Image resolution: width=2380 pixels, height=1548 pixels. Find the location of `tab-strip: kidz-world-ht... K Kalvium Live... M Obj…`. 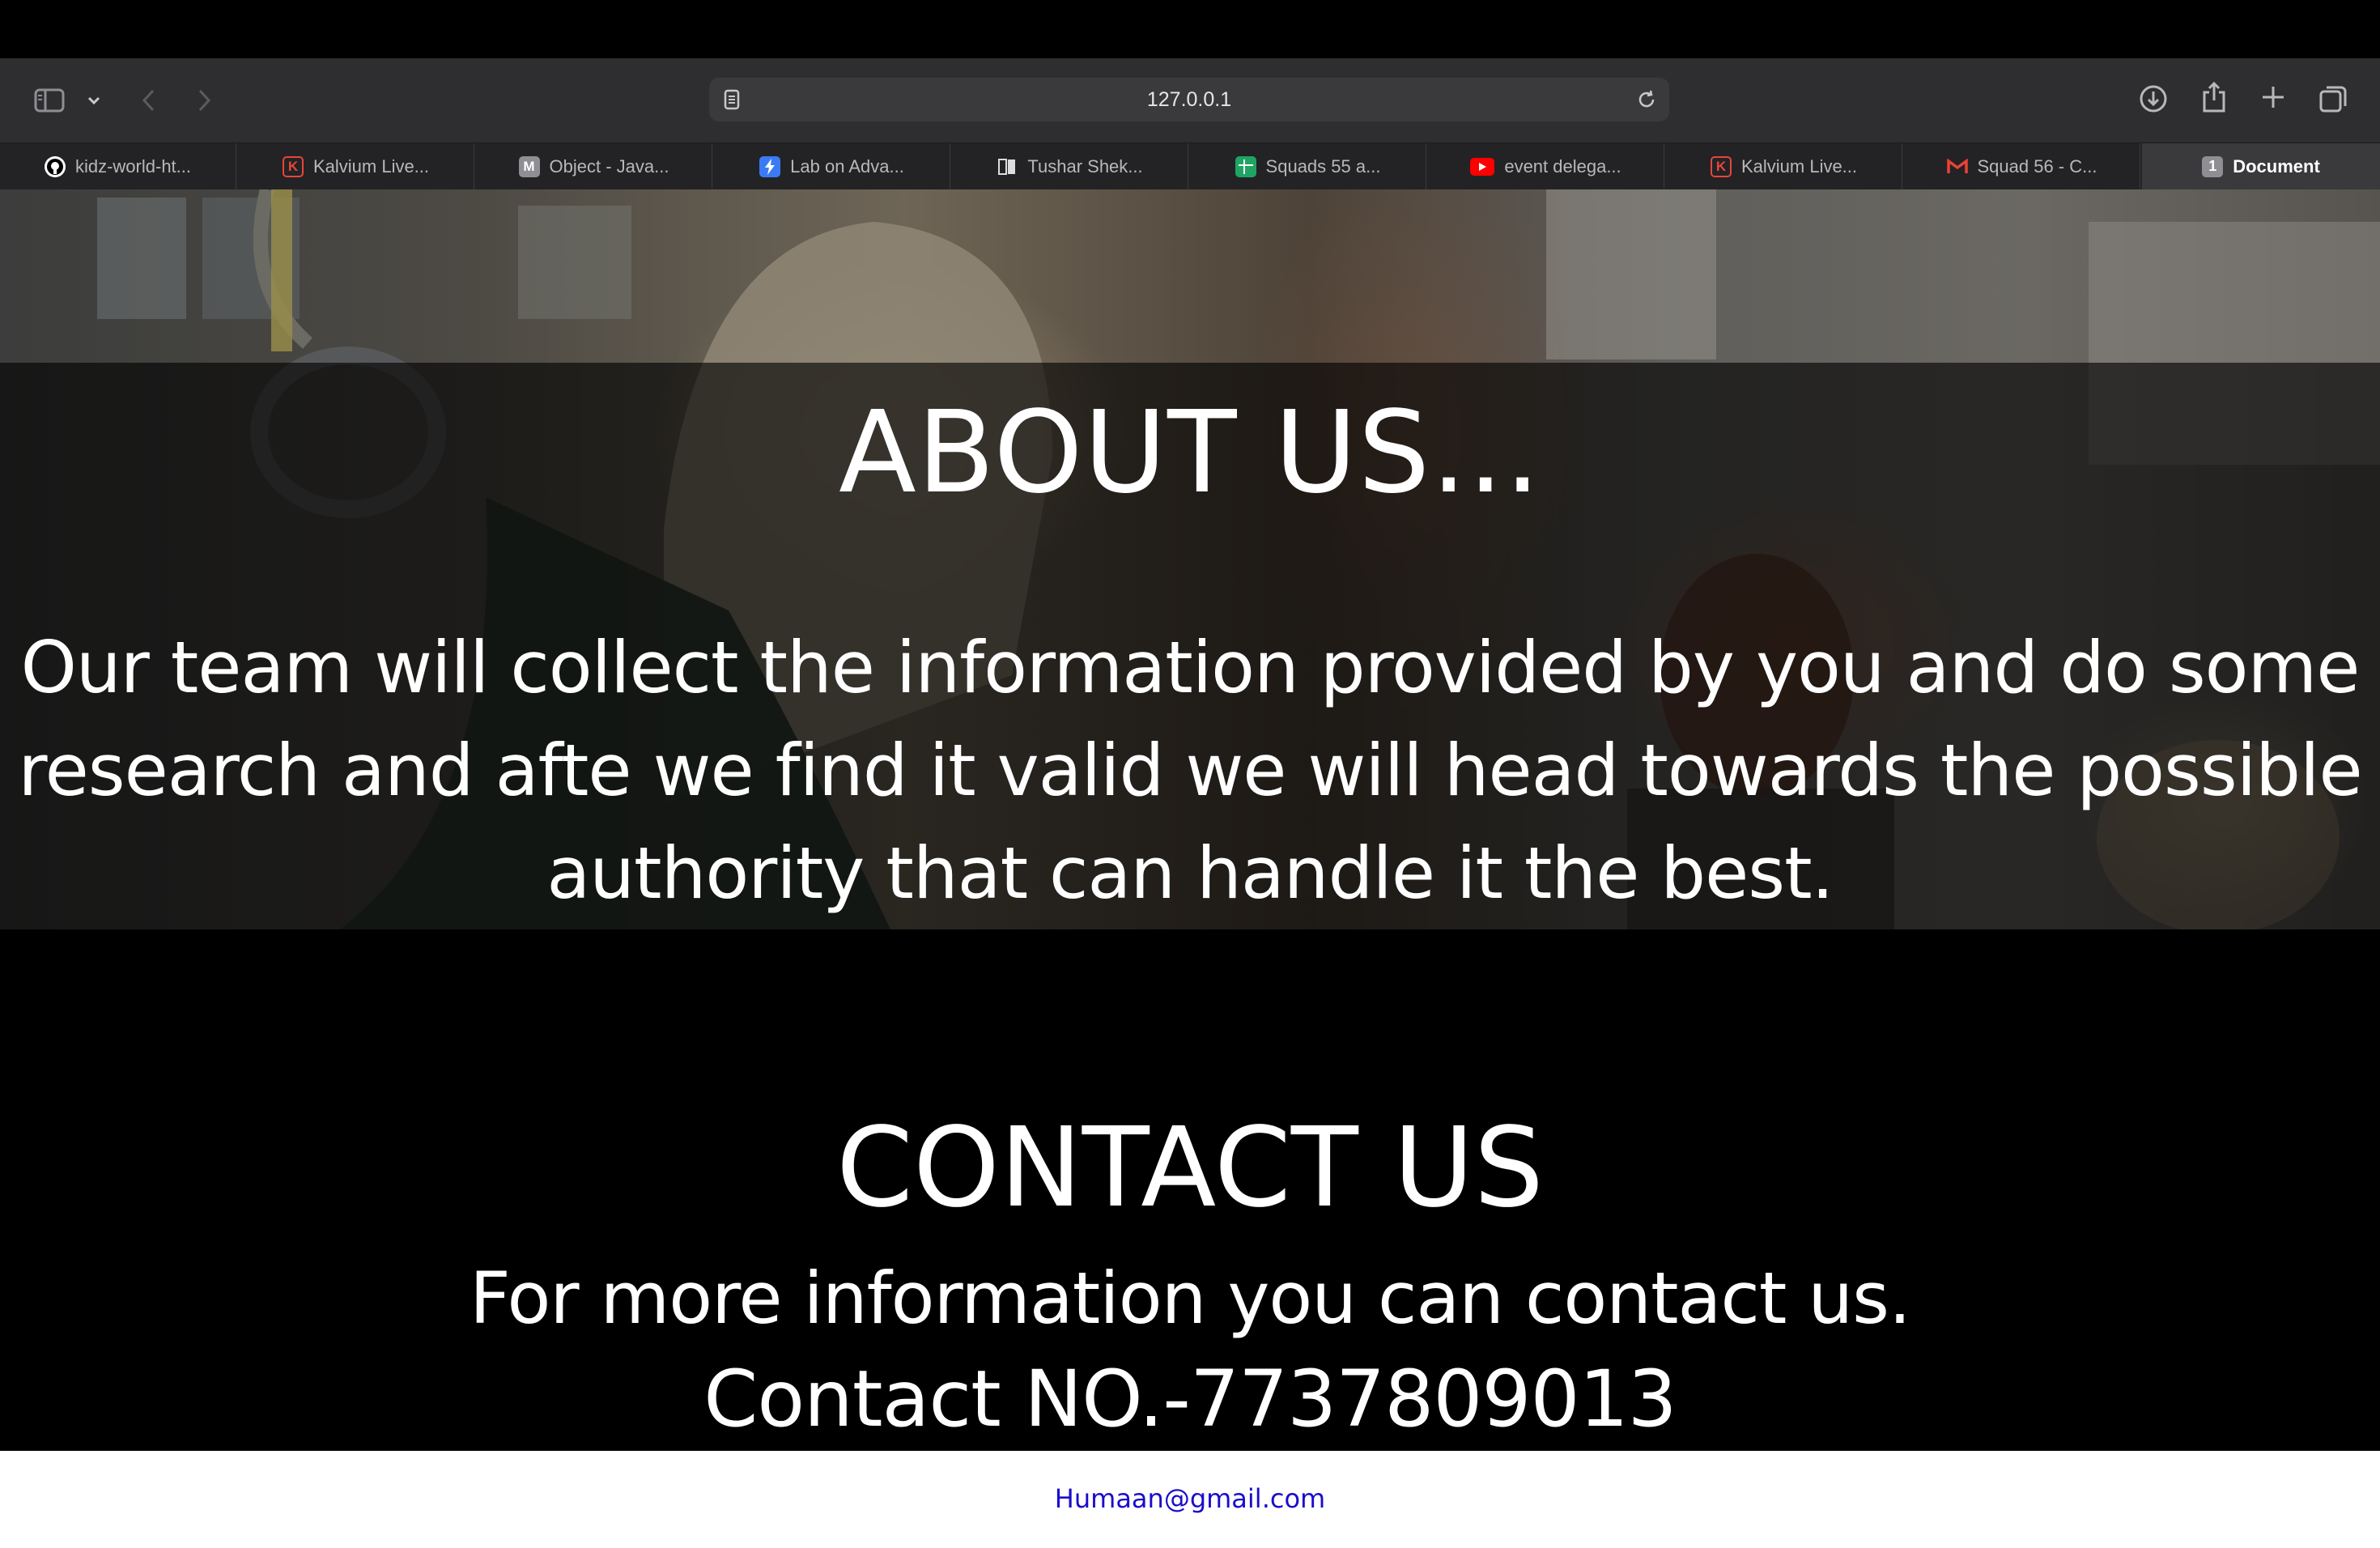

tab-strip: kidz-world-ht... K Kalvium Live... M Obj… is located at coordinates (1190, 166).